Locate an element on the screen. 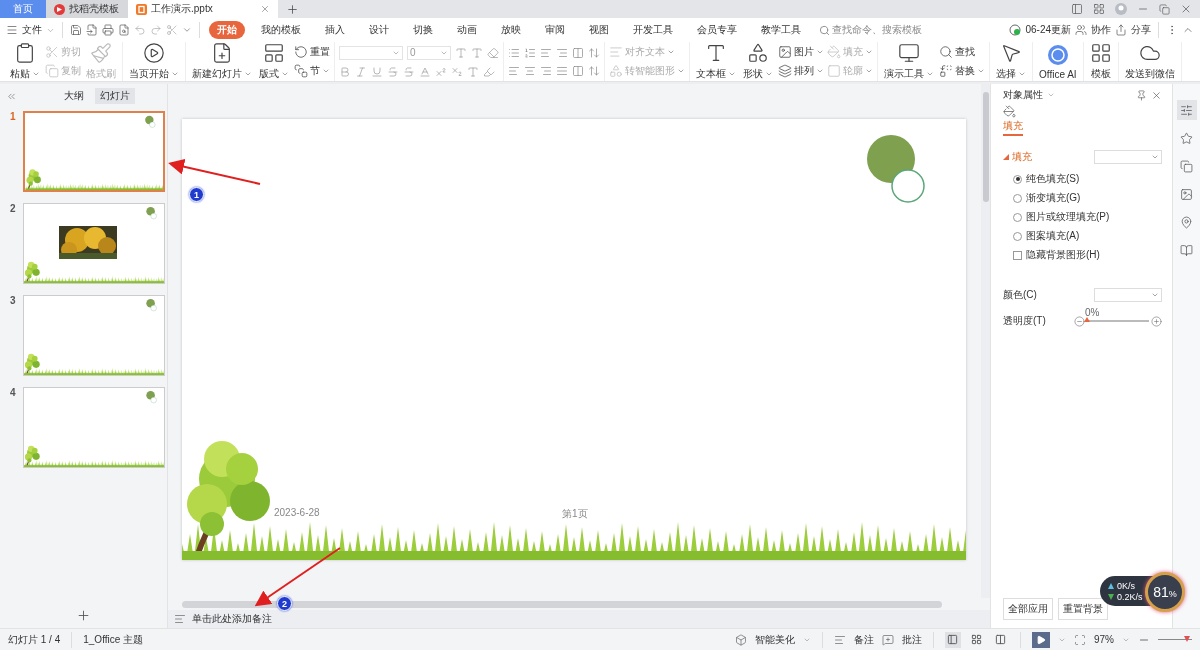 The height and width of the screenshot is (650, 1200). ribbon-button: 图片 is located at coordinates (801, 52).